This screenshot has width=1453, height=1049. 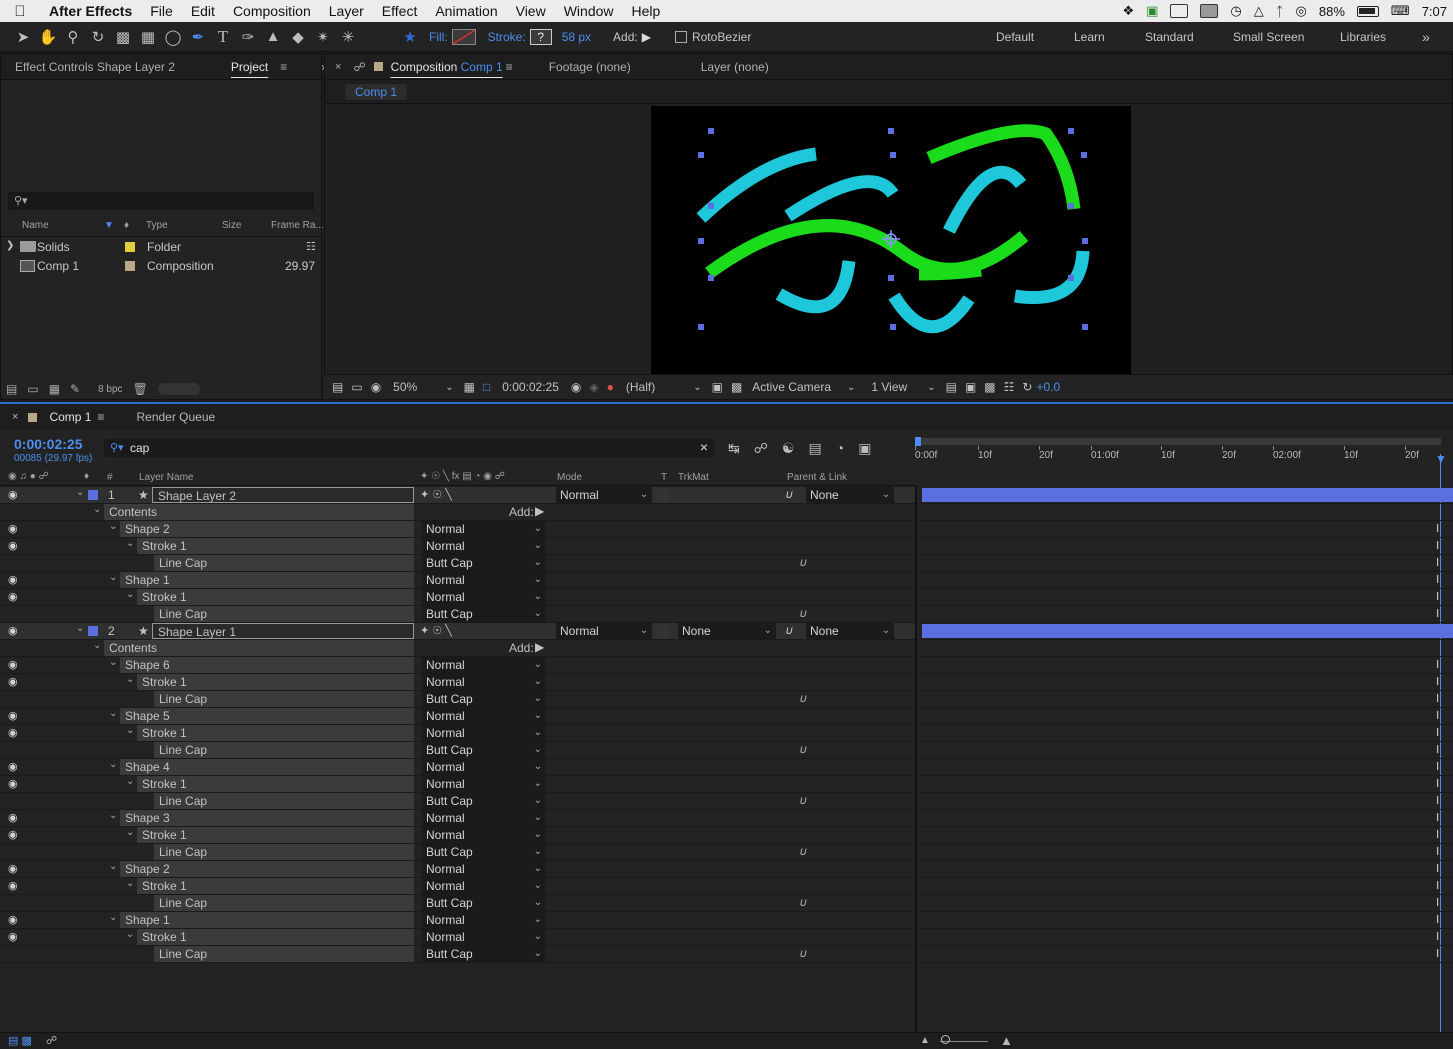 What do you see at coordinates (1186, 495) in the screenshot?
I see `track-row` at bounding box center [1186, 495].